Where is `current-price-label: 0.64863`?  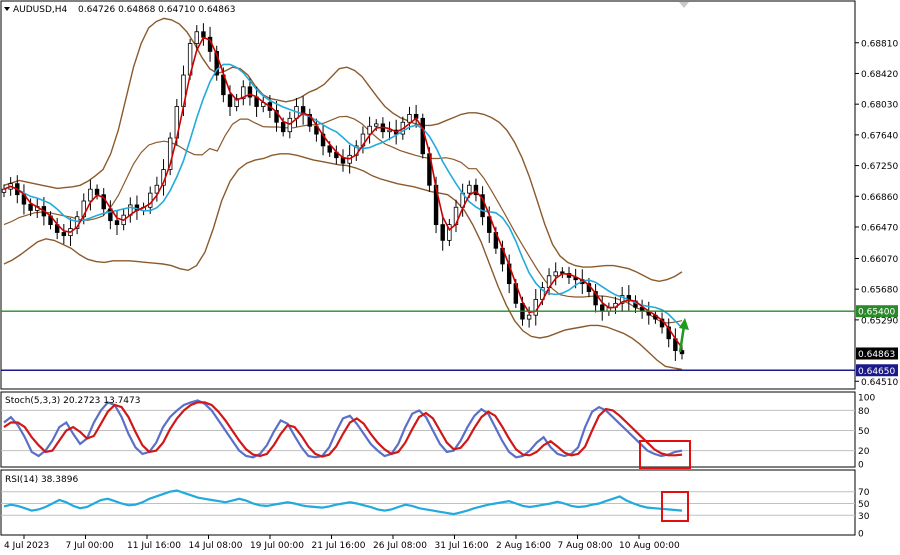
current-price-label: 0.64863 is located at coordinates (876, 355).